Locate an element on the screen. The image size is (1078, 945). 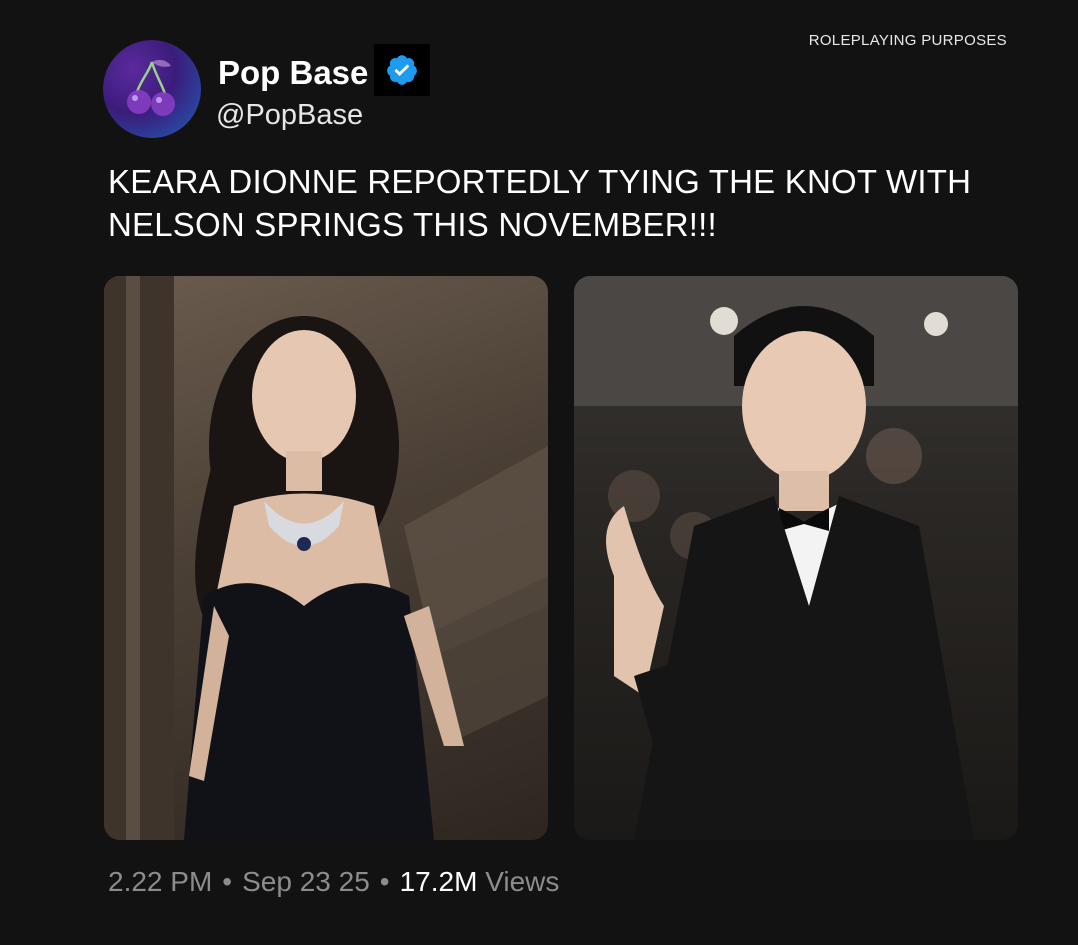
cherry-icon is located at coordinates (151, 87).